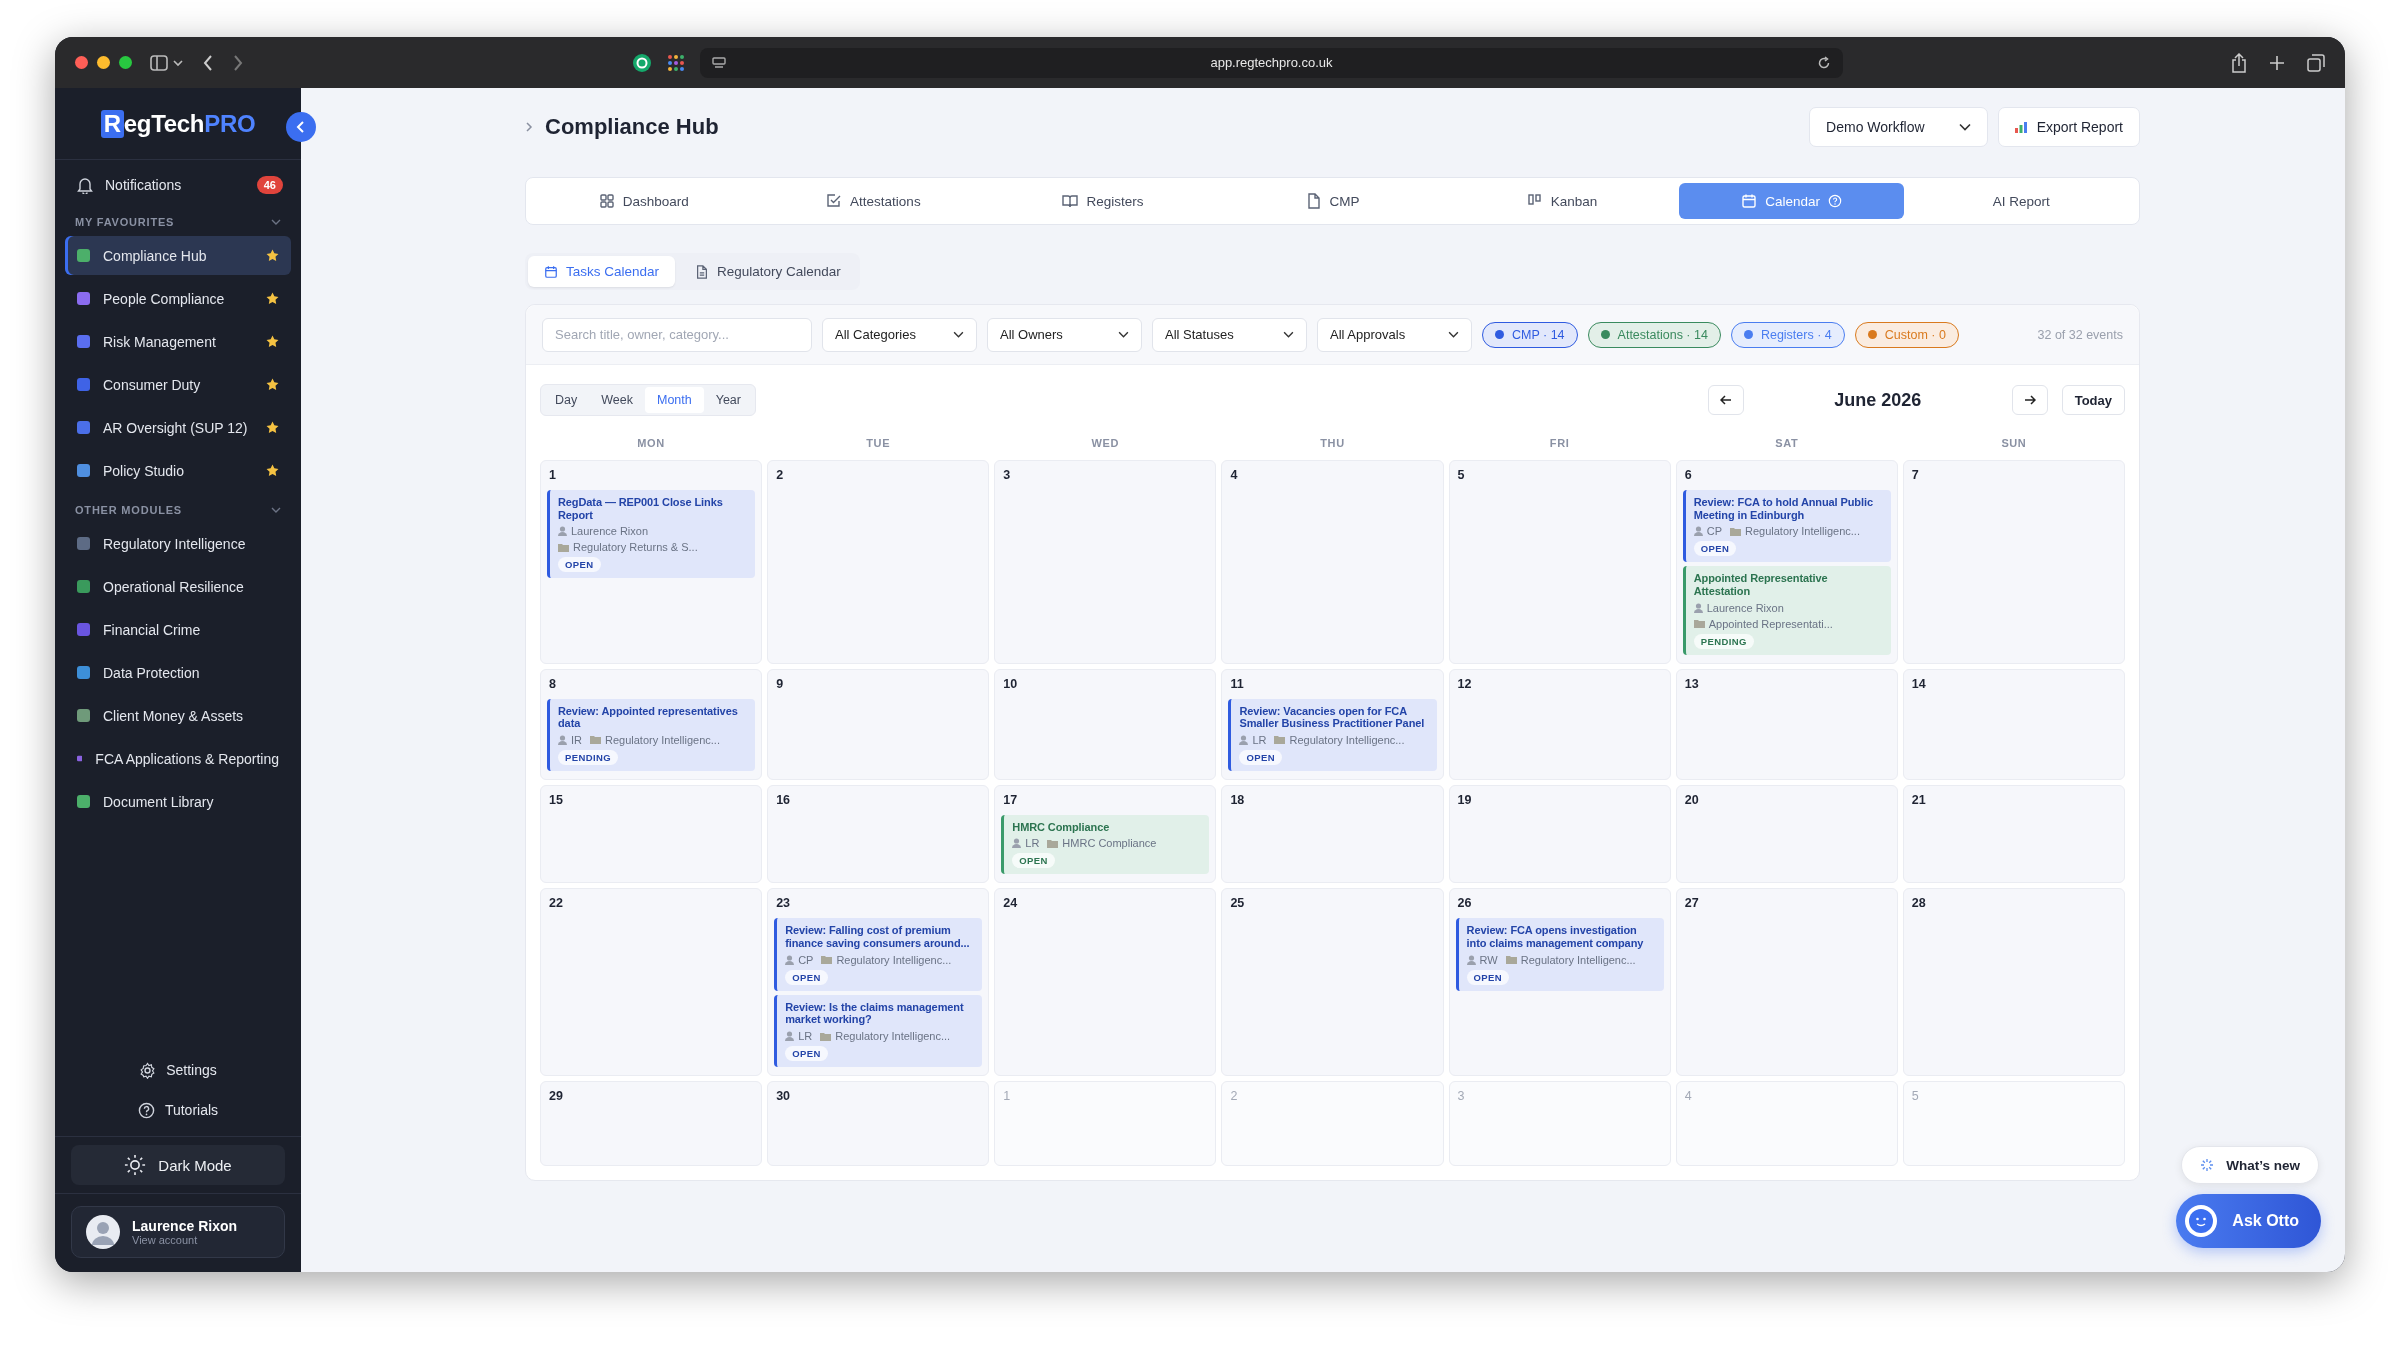  What do you see at coordinates (566, 400) in the screenshot?
I see `range-tab: Day` at bounding box center [566, 400].